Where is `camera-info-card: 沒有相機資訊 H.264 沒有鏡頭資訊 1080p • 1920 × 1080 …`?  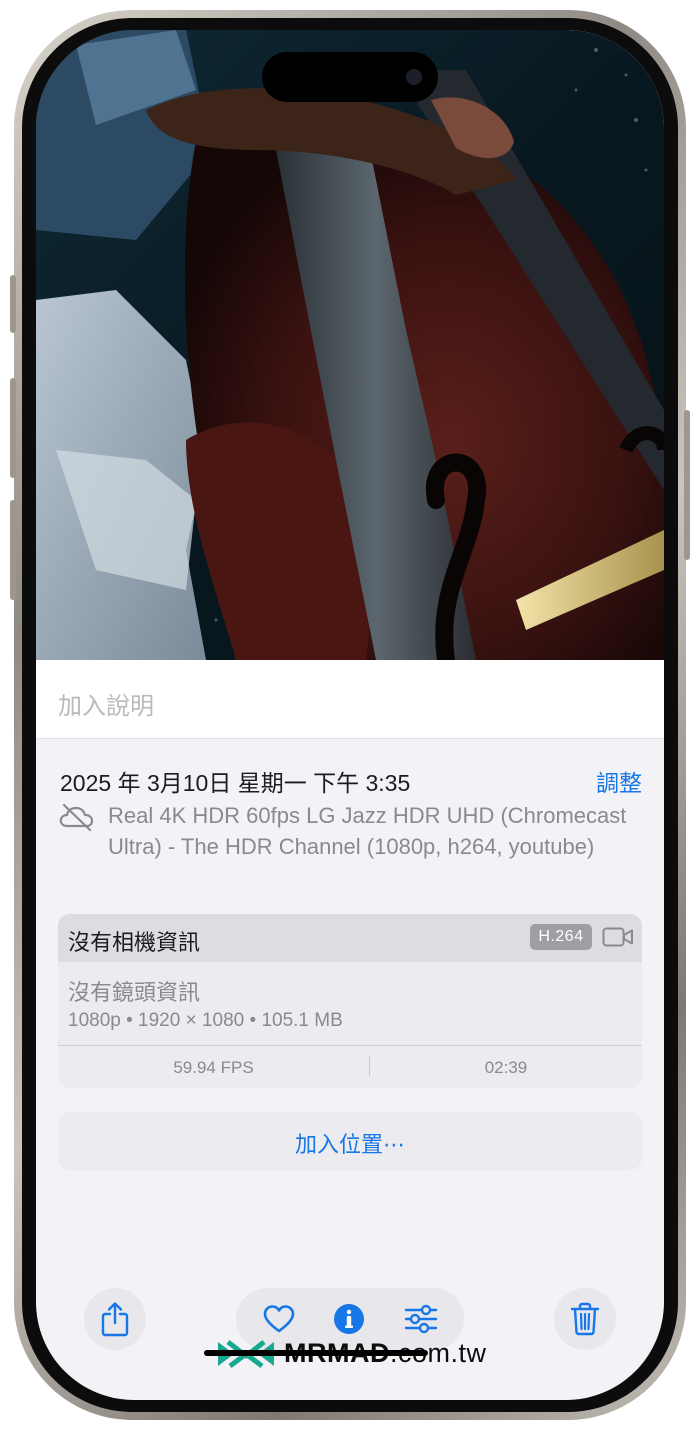 camera-info-card: 沒有相機資訊 H.264 沒有鏡頭資訊 1080p • 1920 × 1080 … is located at coordinates (350, 1001).